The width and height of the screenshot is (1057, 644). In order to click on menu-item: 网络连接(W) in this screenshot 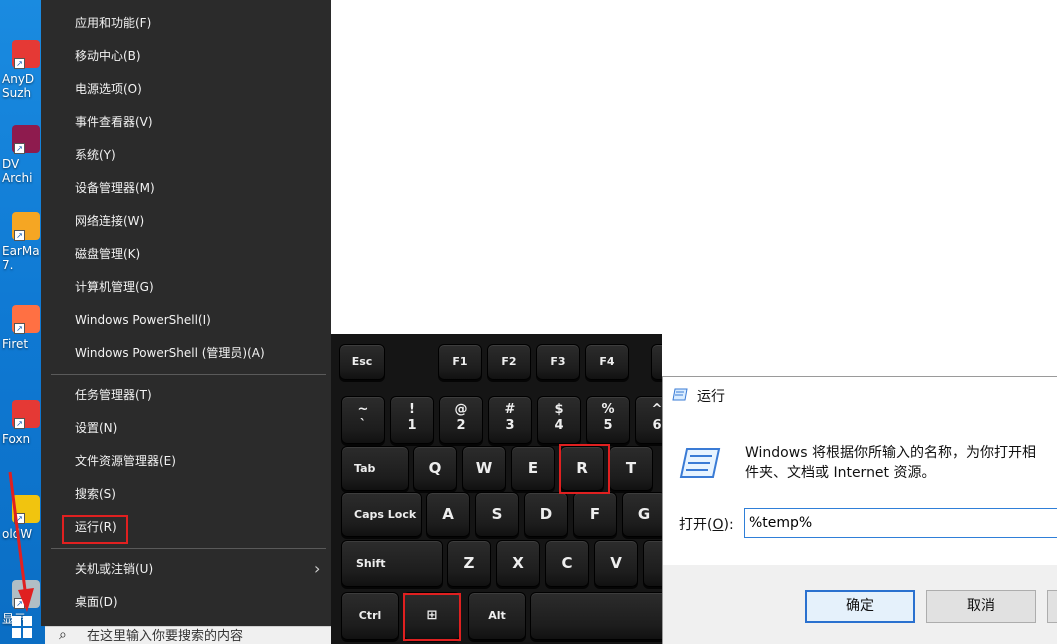, I will do `click(109, 221)`.